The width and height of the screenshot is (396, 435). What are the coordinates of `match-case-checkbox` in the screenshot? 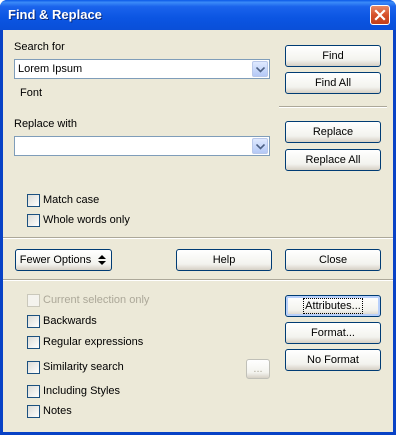 It's located at (33, 200).